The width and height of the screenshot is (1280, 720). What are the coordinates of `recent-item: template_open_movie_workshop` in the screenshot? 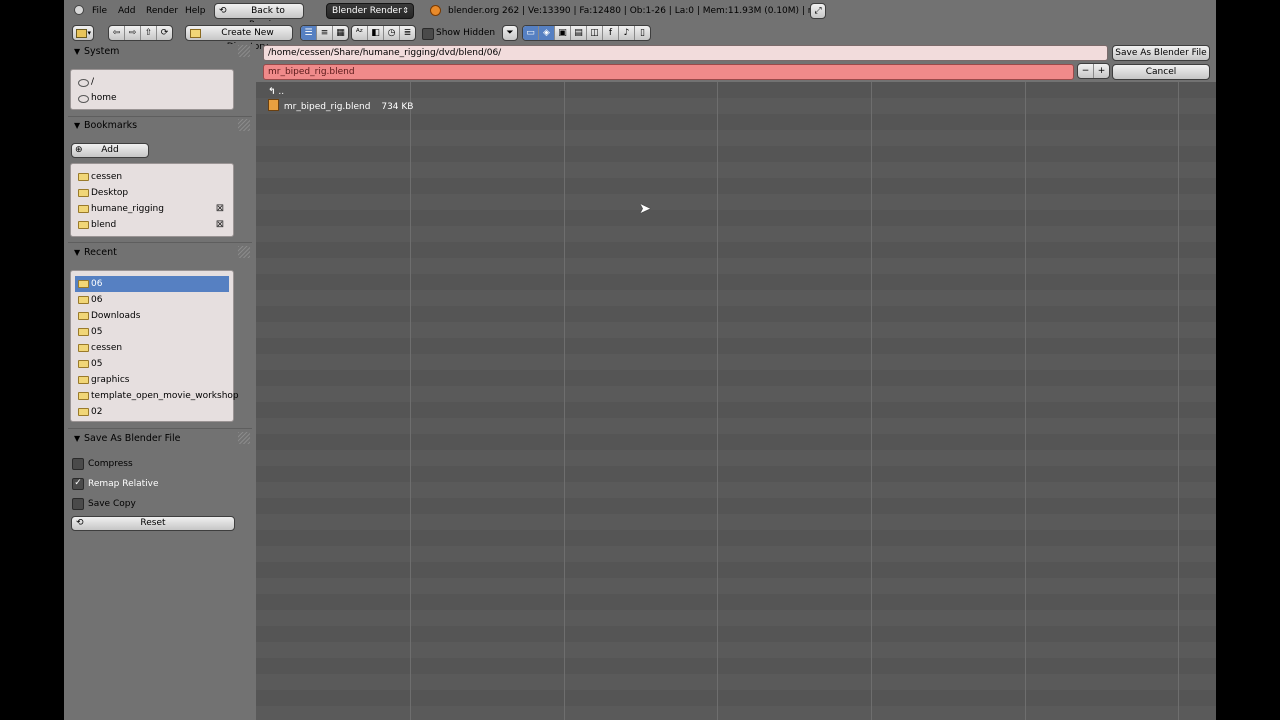 It's located at (155, 396).